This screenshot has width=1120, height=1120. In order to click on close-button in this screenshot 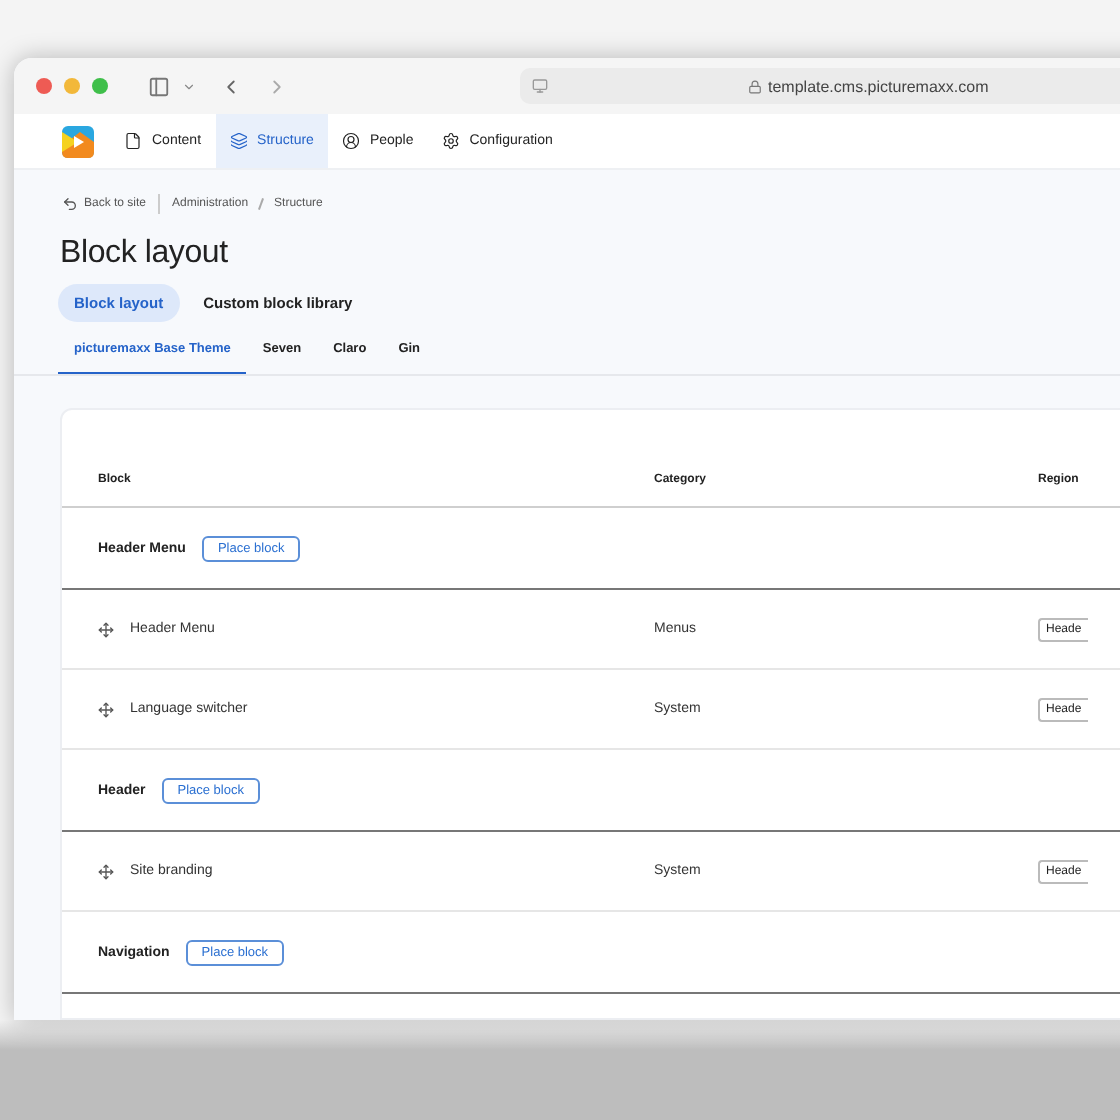, I will do `click(44, 86)`.